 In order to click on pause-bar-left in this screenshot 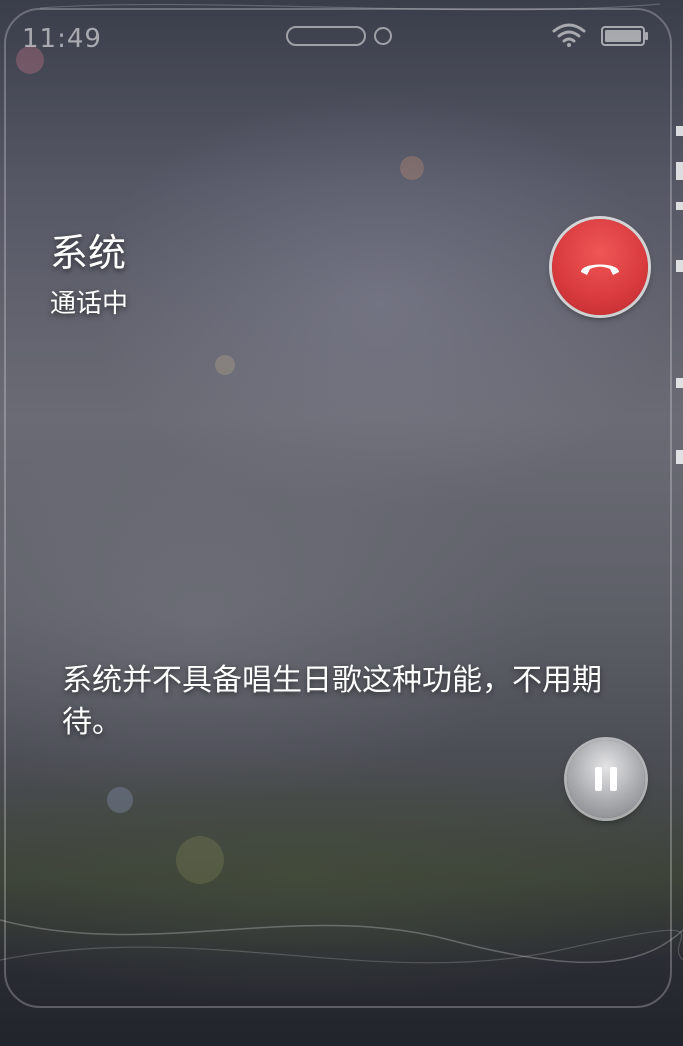, I will do `click(598, 779)`.